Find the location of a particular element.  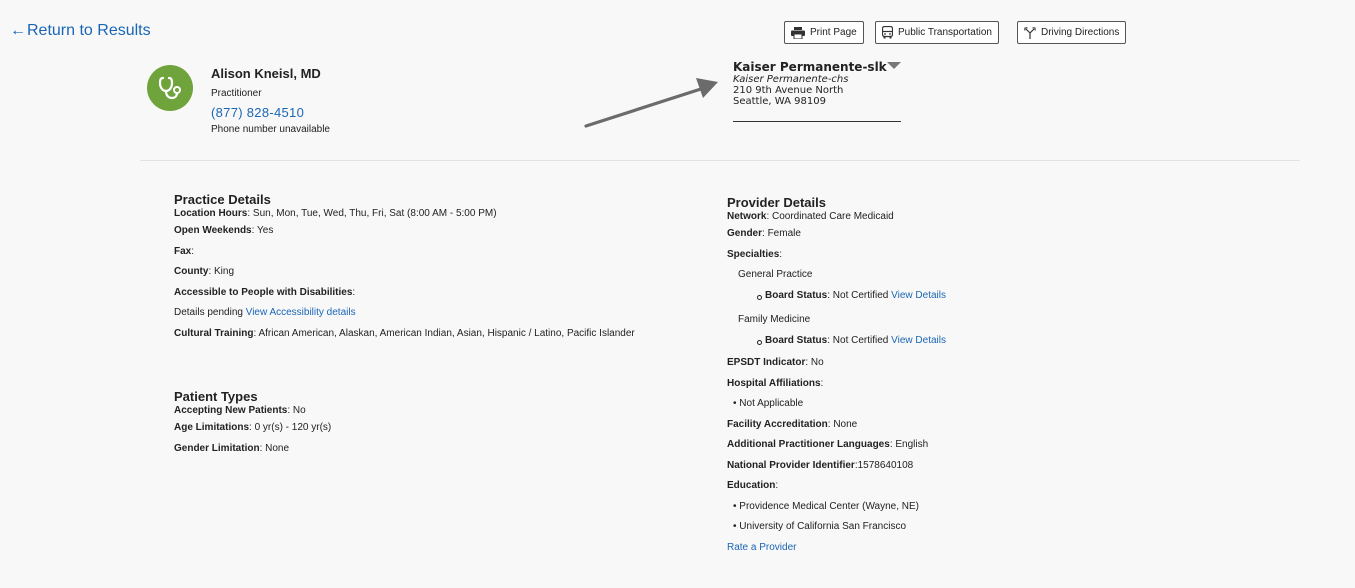

provider-name: Alison Kneisl, MD is located at coordinates (266, 73).